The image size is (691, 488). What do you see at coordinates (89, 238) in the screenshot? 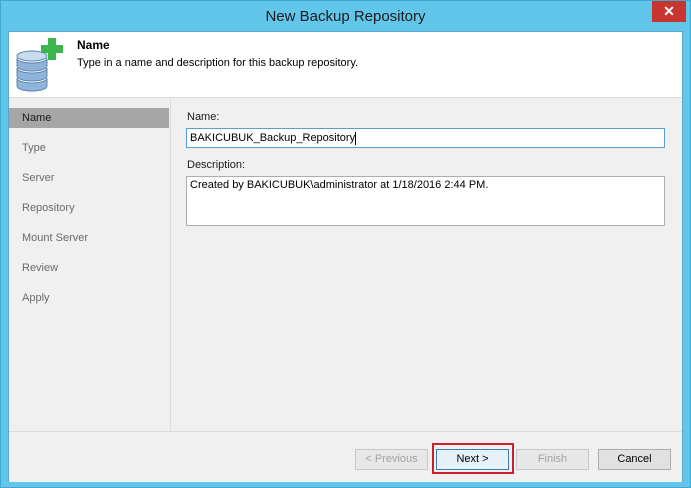
I see `nav-step-mount-server: Mount Server` at bounding box center [89, 238].